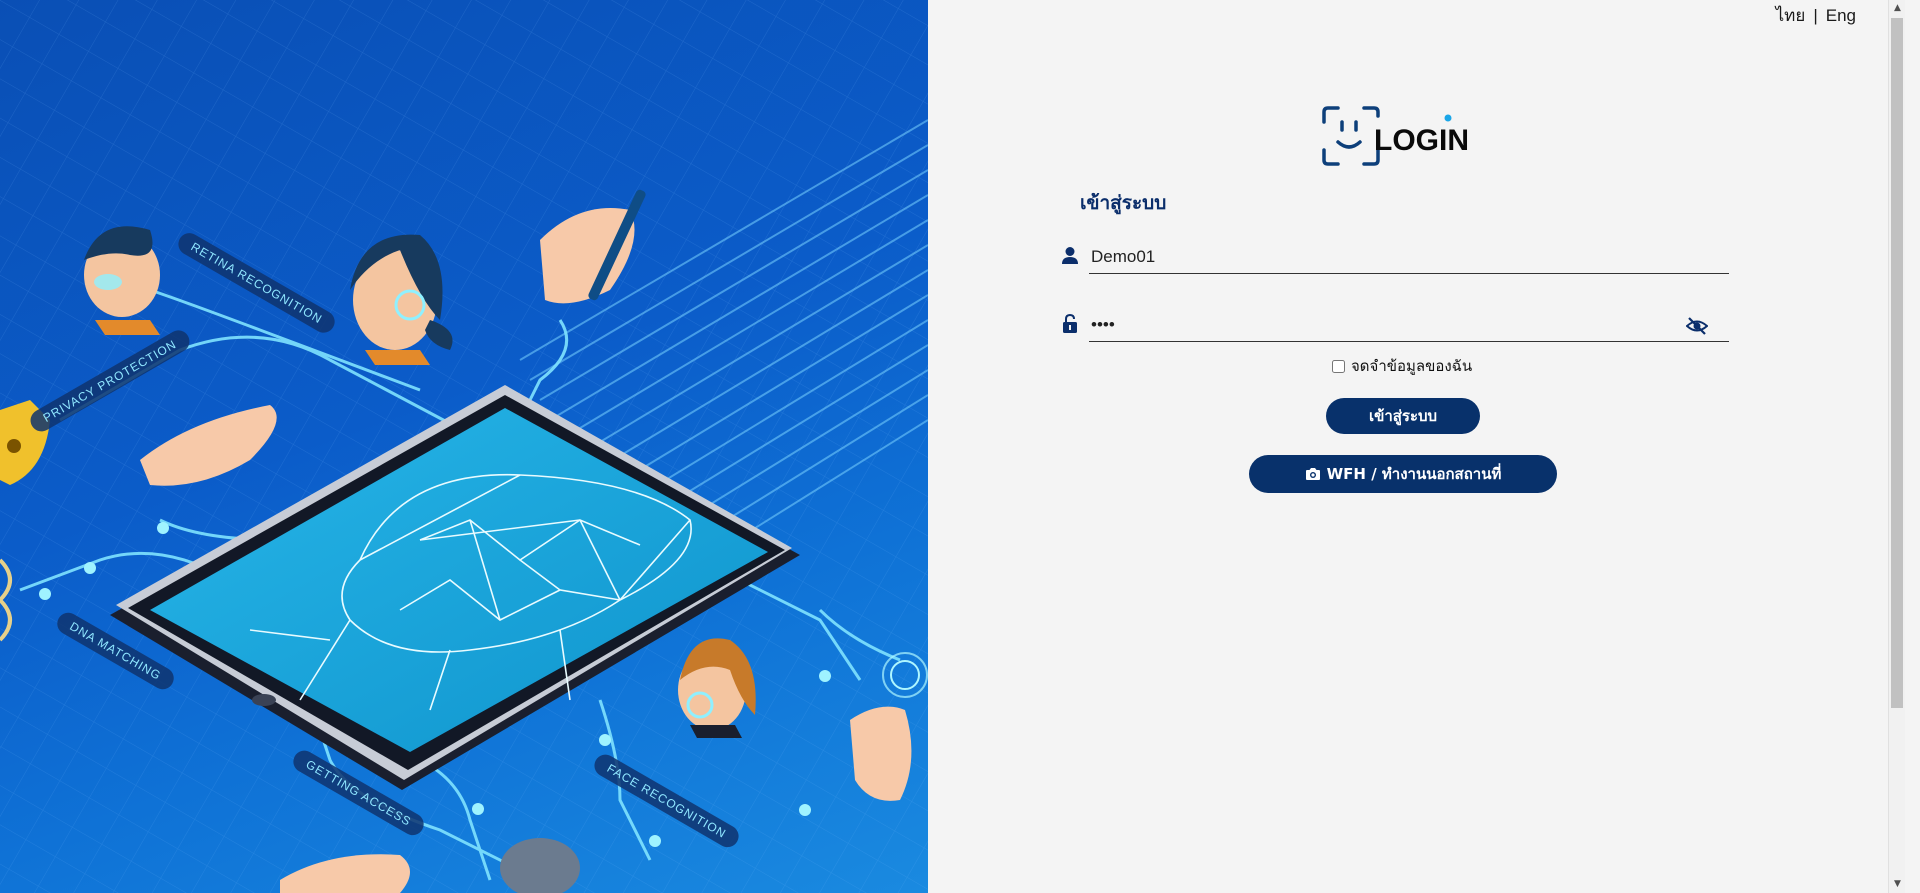 Image resolution: width=1920 pixels, height=893 pixels. I want to click on wfh-button-label: WFH / ทำงานนอกสถานที่, so click(1414, 474).